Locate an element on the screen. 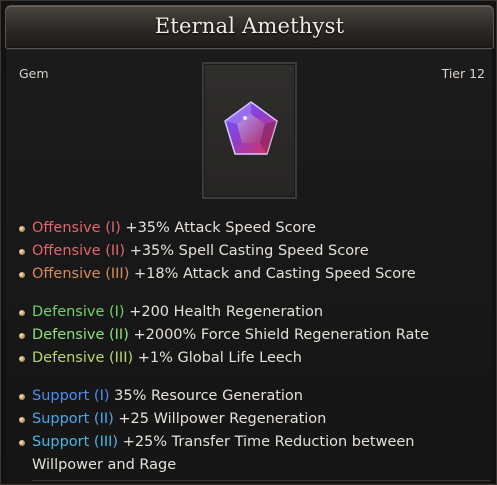  stat-text: +200 Health Regeneration is located at coordinates (226, 312).